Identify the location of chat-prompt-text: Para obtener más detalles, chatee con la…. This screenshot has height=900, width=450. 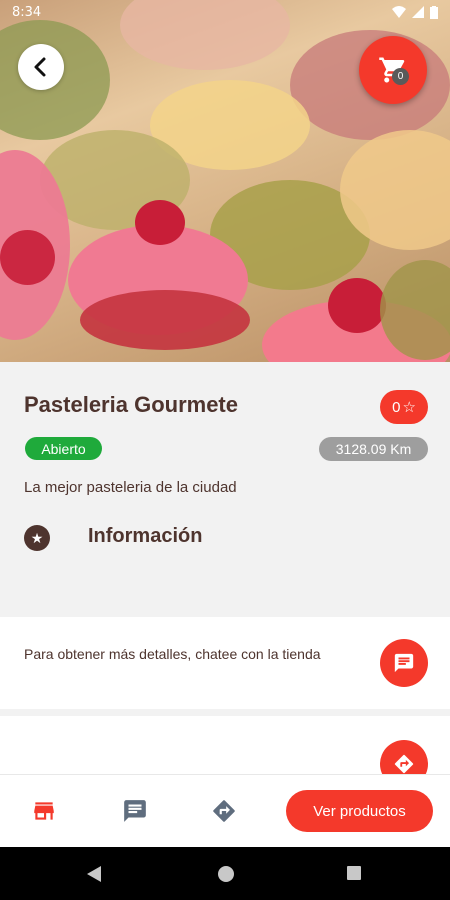
(172, 654).